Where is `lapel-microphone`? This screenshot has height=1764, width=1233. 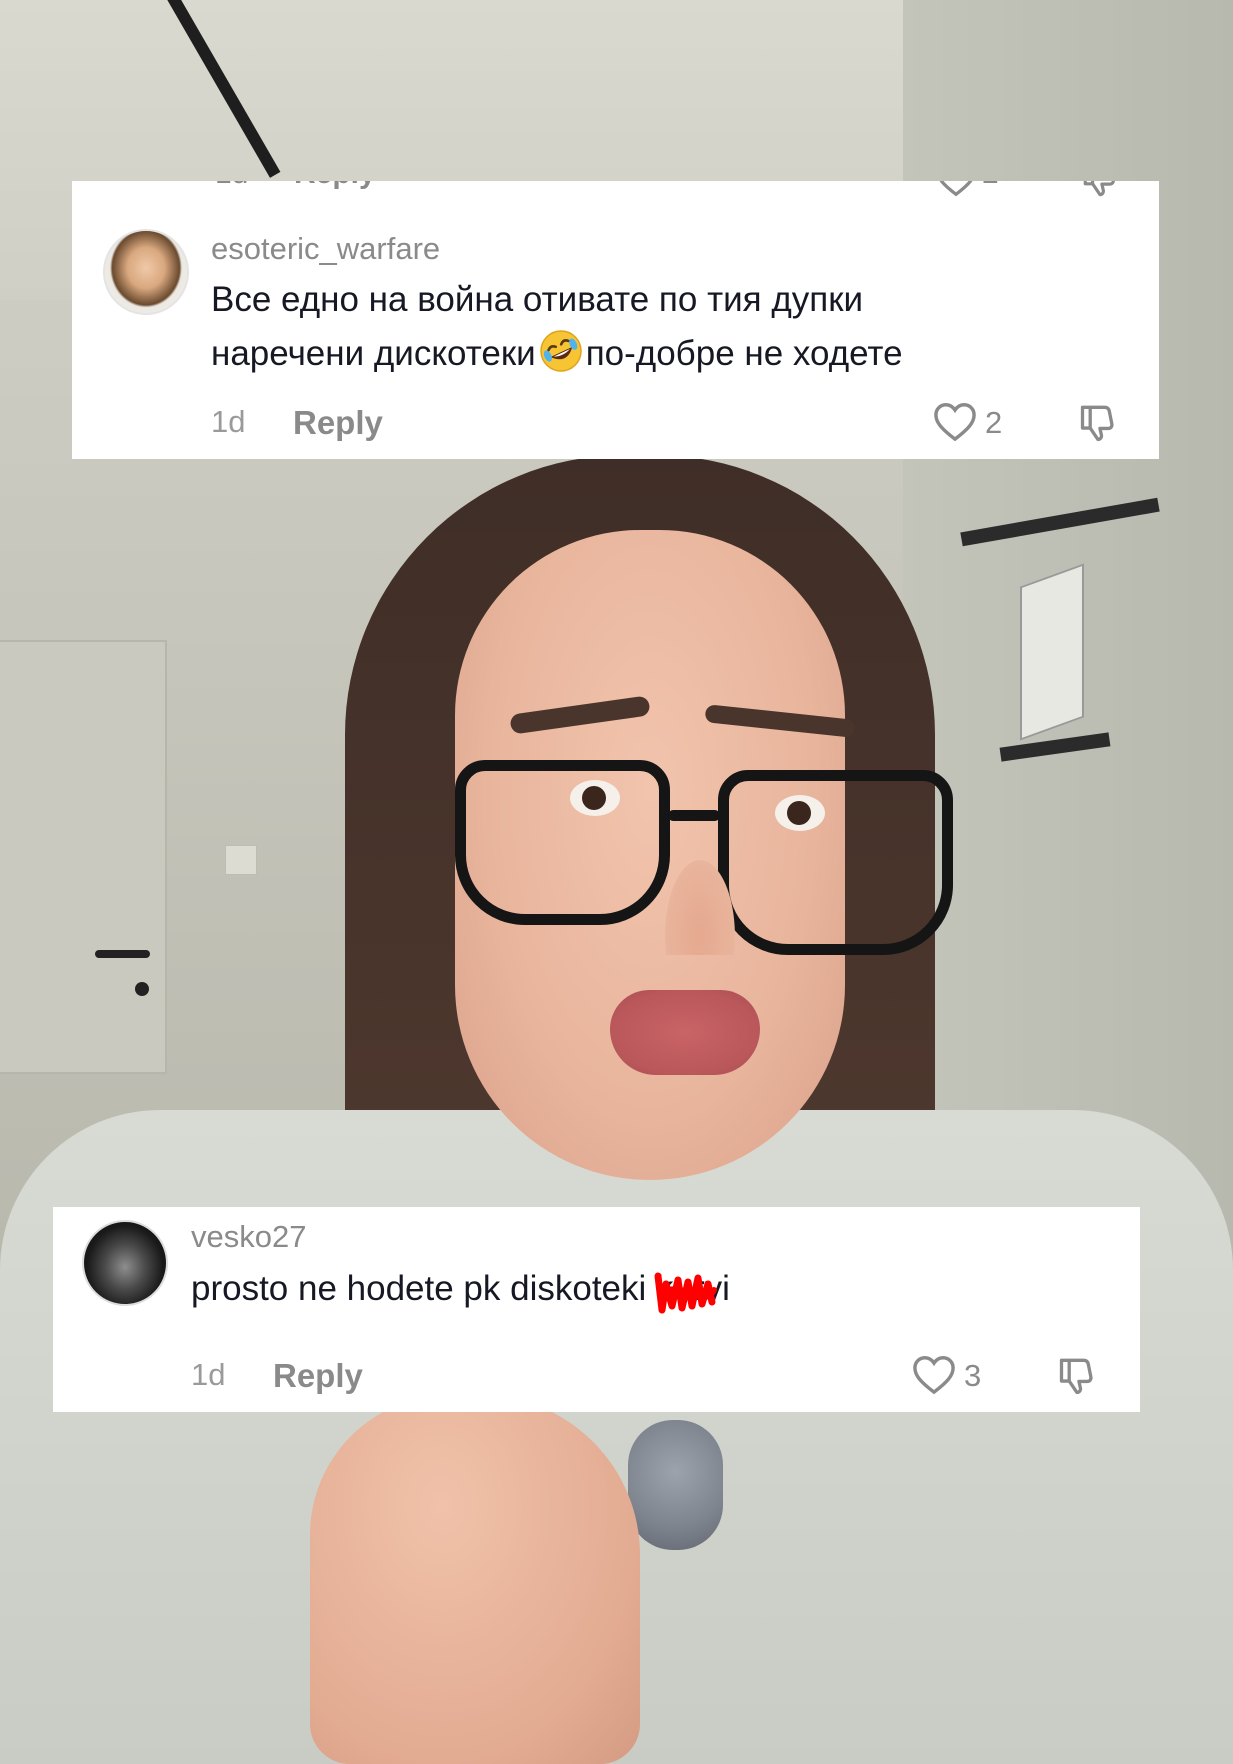
lapel-microphone is located at coordinates (675, 1485).